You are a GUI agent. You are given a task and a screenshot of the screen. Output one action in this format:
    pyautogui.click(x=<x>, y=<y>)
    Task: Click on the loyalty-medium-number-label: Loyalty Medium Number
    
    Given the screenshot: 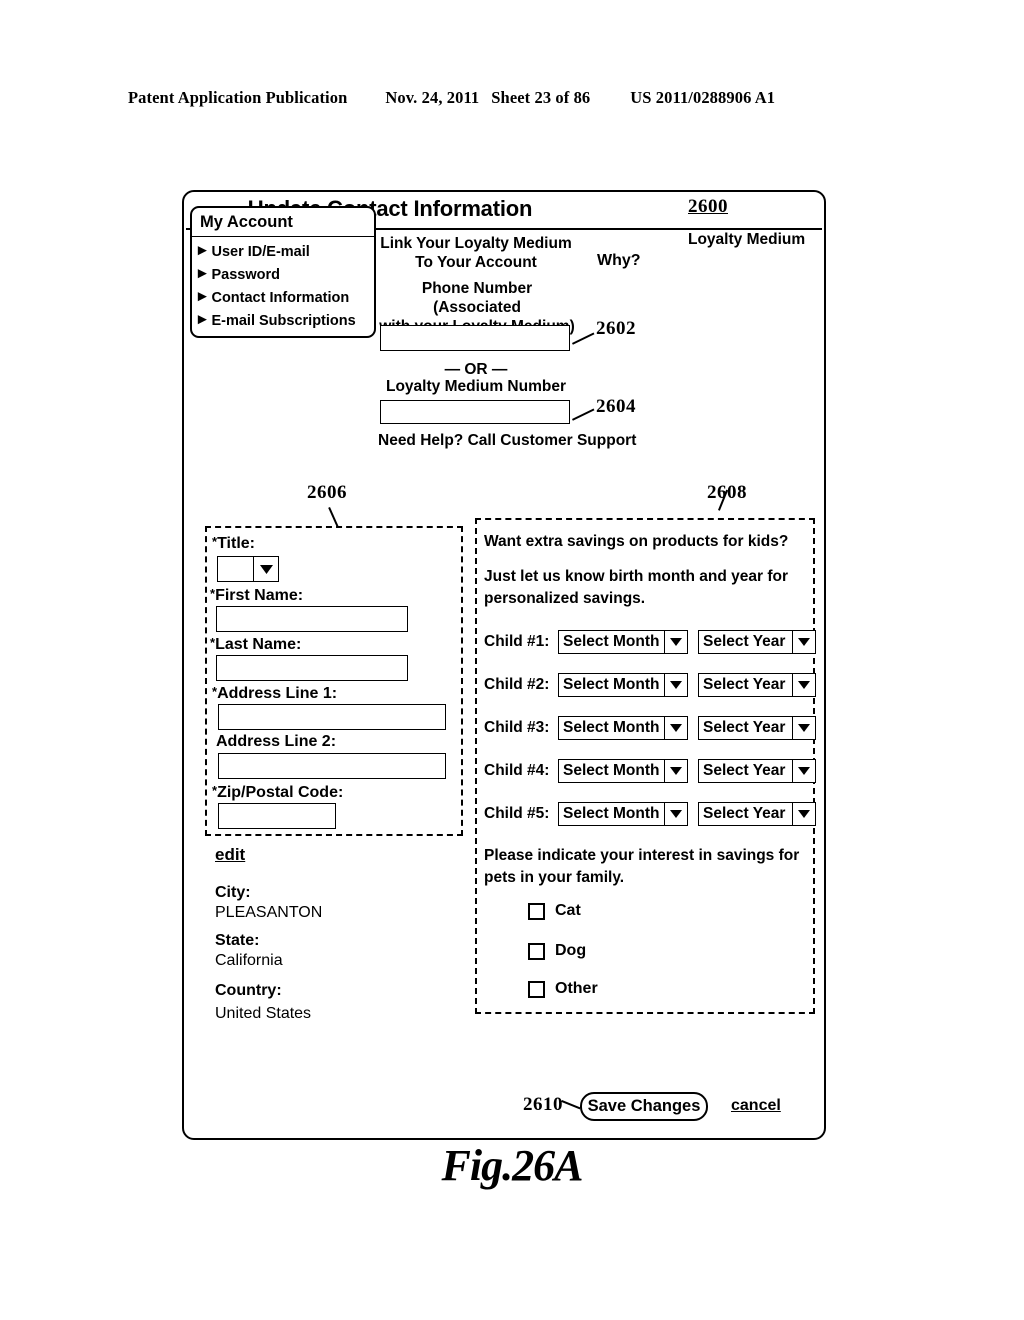 What is the action you would take?
    pyautogui.click(x=476, y=386)
    